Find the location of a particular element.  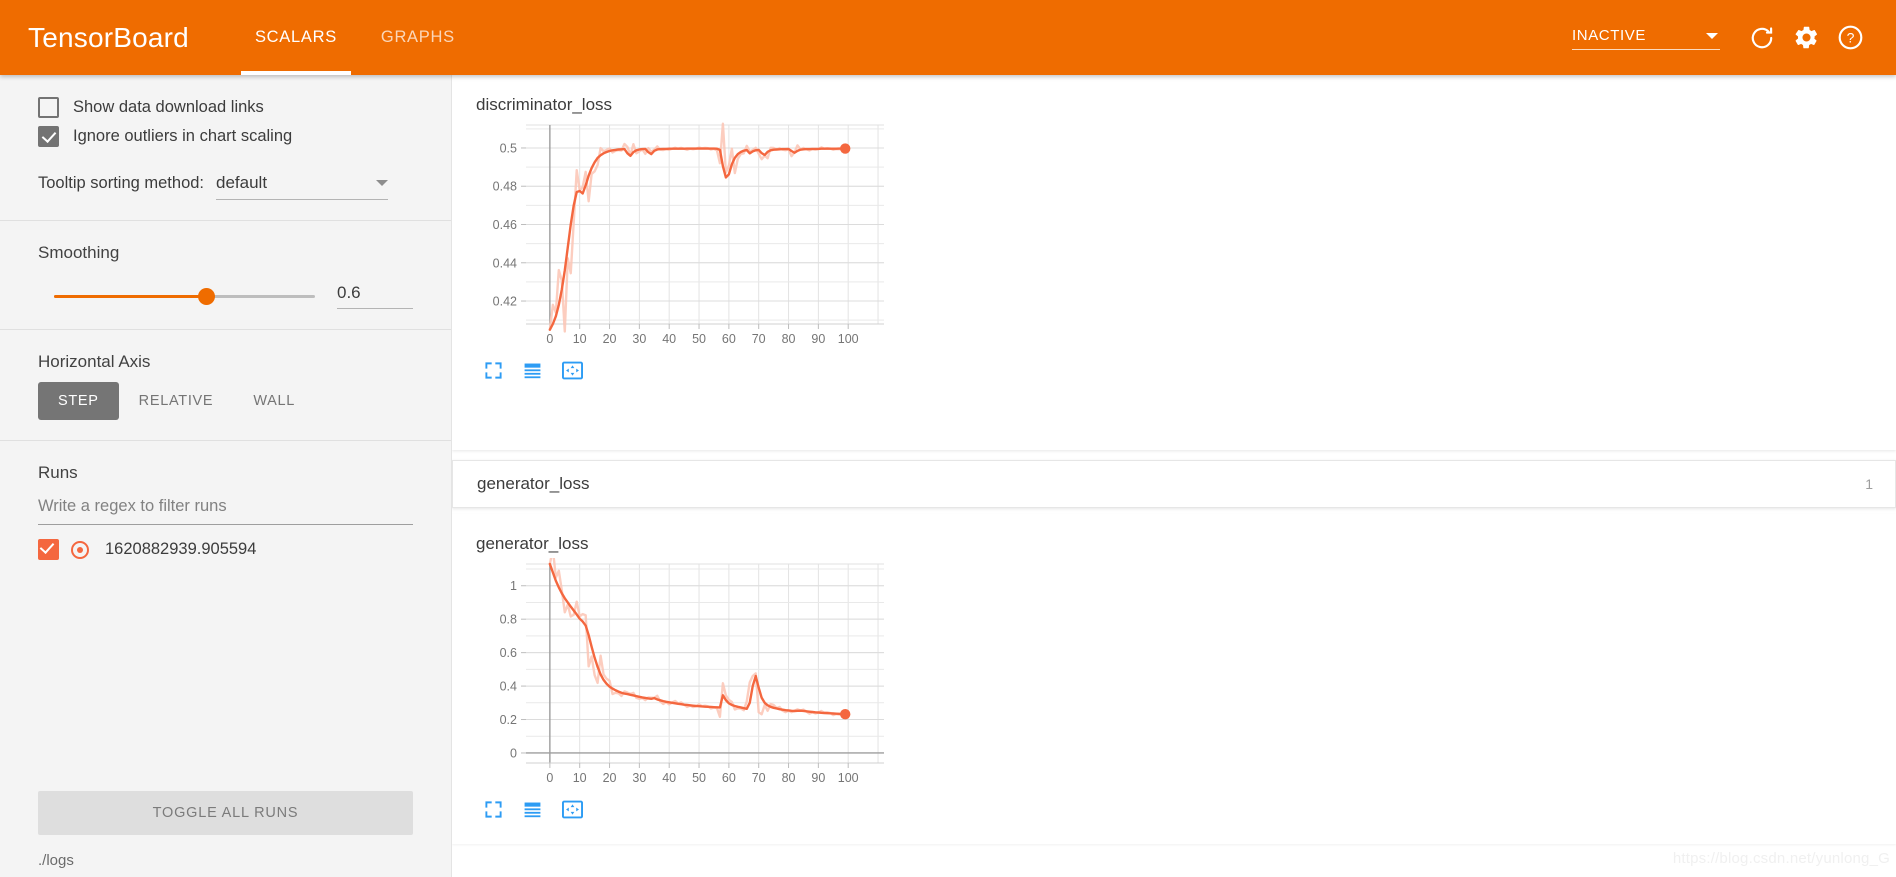

main-nav-tabs: SCALARS GRAPHS is located at coordinates (355, 37).